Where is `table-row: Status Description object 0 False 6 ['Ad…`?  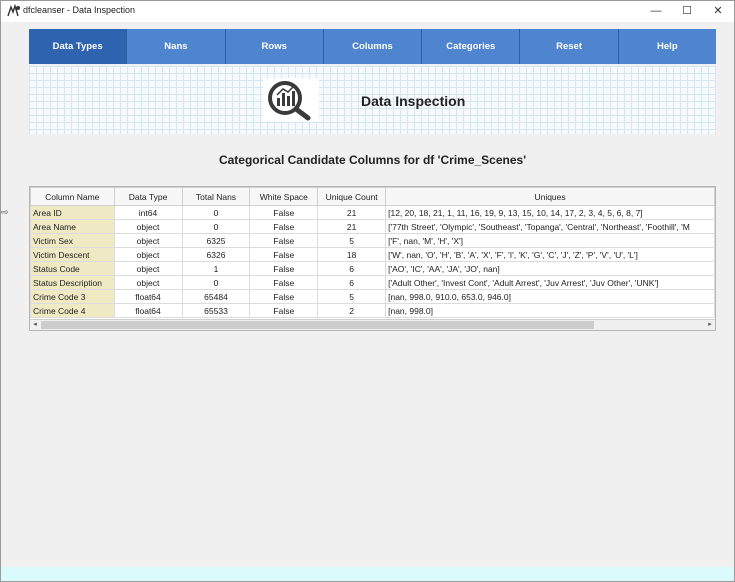
table-row: Status Description object 0 False 6 ['Ad… is located at coordinates (372, 282).